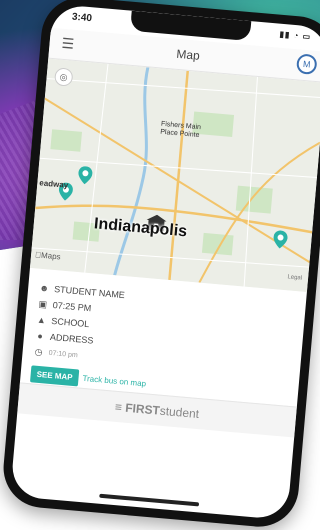 Image resolution: width=320 pixels, height=530 pixels. What do you see at coordinates (71, 338) in the screenshot?
I see `address-text: ADDRESS` at bounding box center [71, 338].